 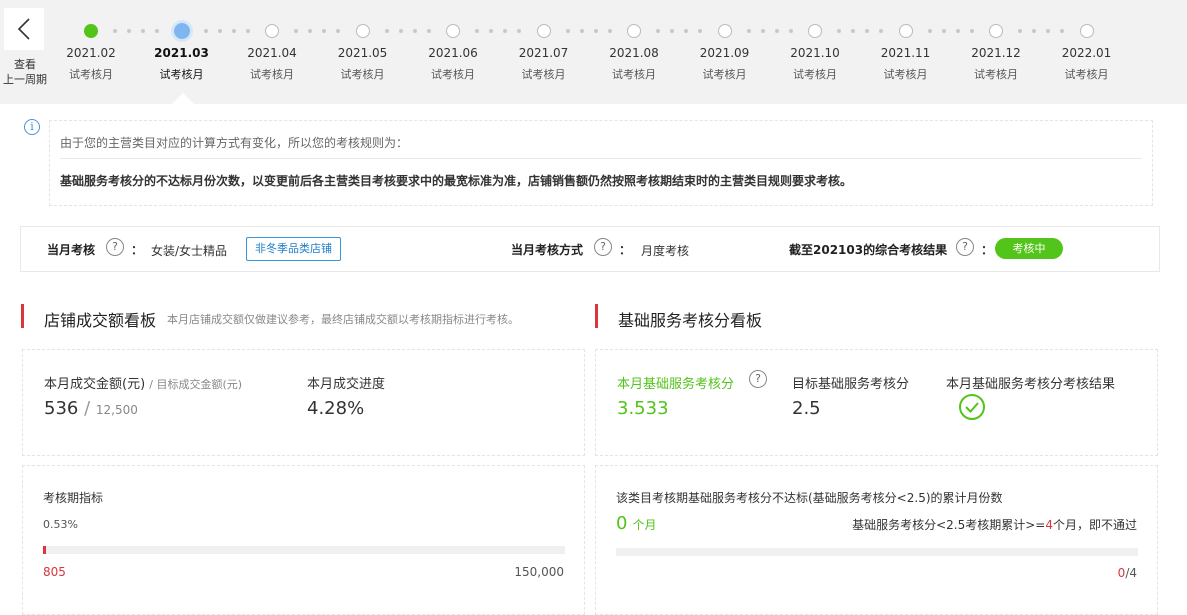 What do you see at coordinates (87, 408) in the screenshot?
I see `amount-slash: /` at bounding box center [87, 408].